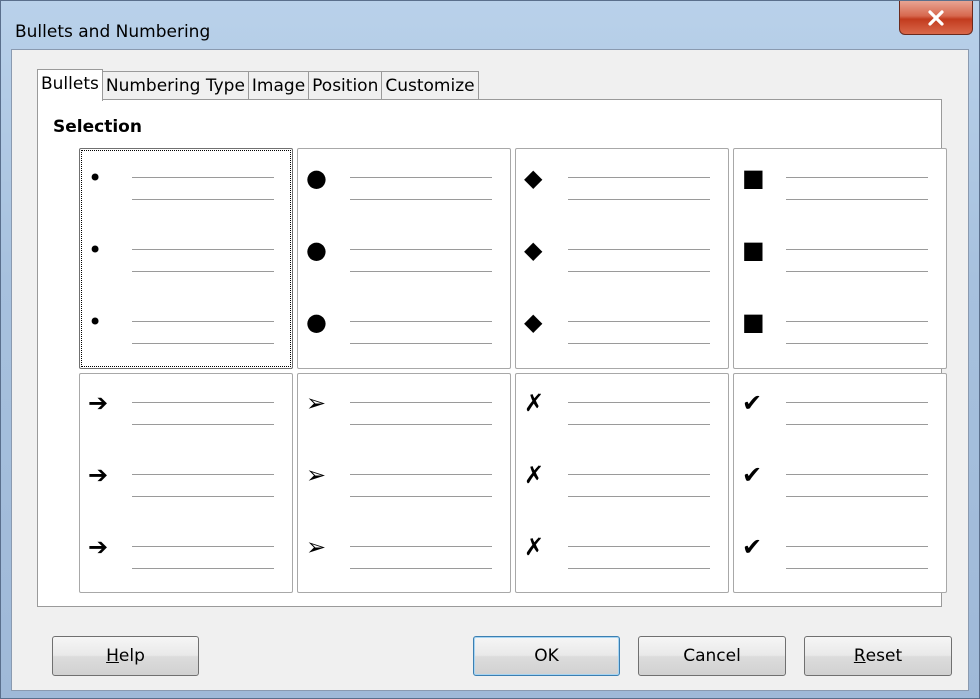 This screenshot has height=699, width=980. Describe the element at coordinates (112, 656) in the screenshot. I see `help-mnemonic: H` at that location.